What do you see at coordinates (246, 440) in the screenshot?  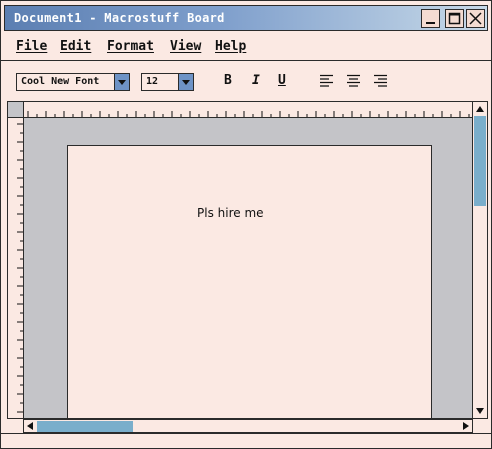 I see `status-bar` at bounding box center [246, 440].